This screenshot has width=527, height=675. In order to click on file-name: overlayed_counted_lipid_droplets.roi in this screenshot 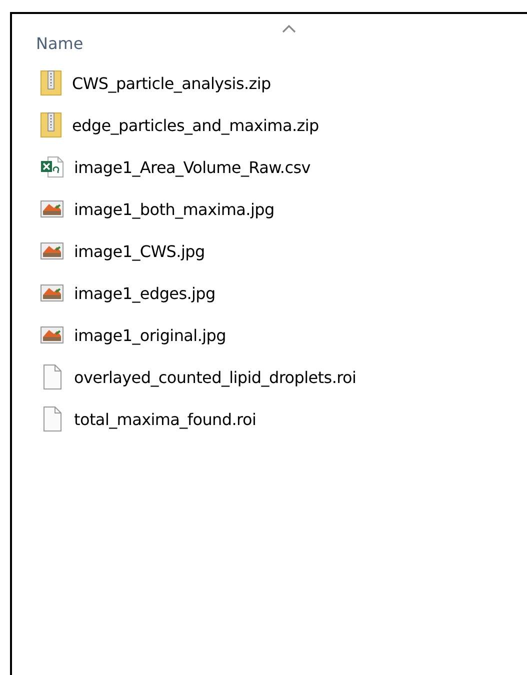, I will do `click(215, 377)`.